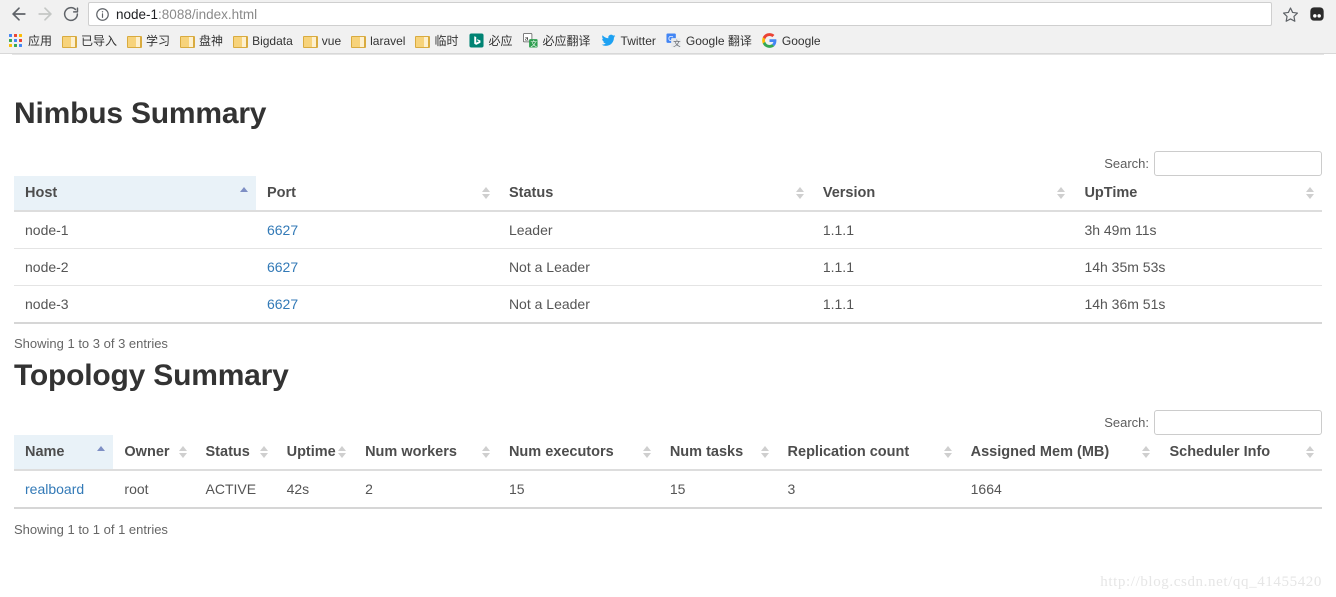  I want to click on bookmark-star-button, so click(1290, 14).